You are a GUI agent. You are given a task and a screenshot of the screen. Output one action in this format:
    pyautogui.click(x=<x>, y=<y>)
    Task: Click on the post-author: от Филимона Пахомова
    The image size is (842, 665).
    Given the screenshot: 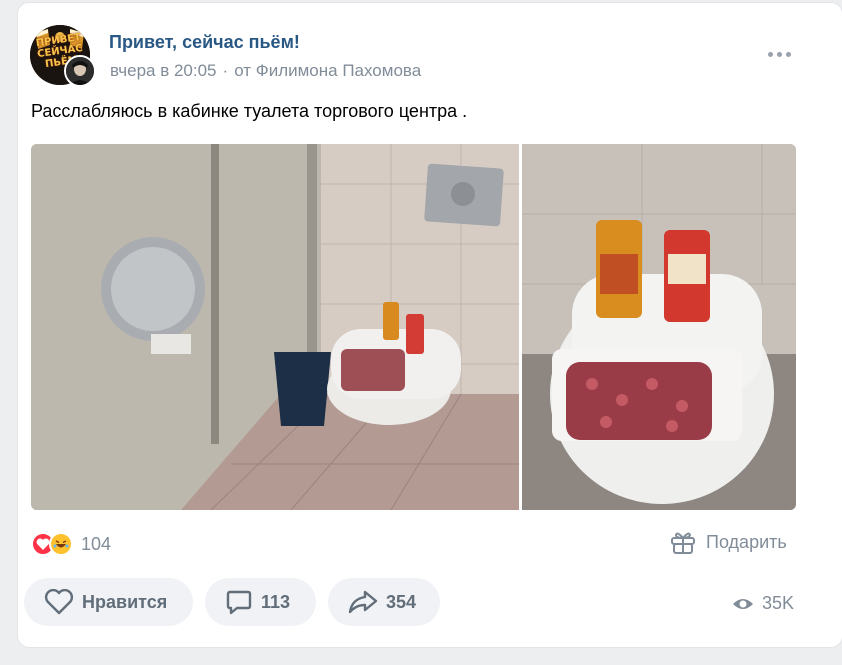 What is the action you would take?
    pyautogui.click(x=327, y=70)
    